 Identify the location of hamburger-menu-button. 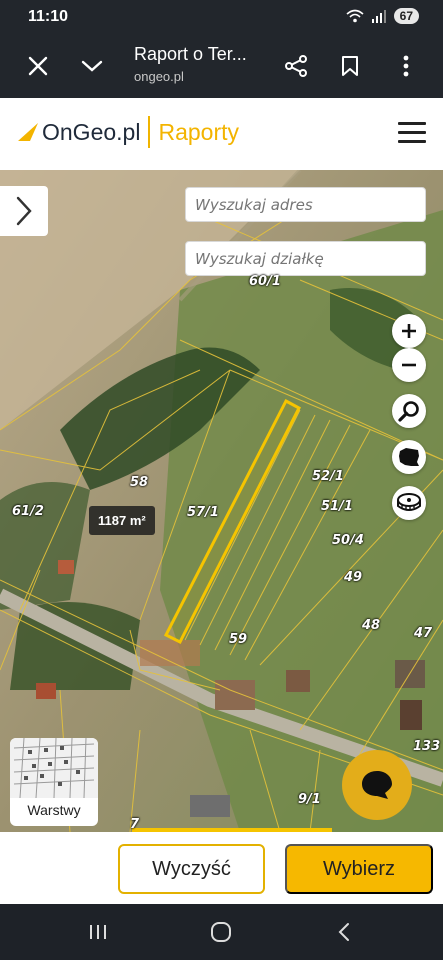
(412, 133).